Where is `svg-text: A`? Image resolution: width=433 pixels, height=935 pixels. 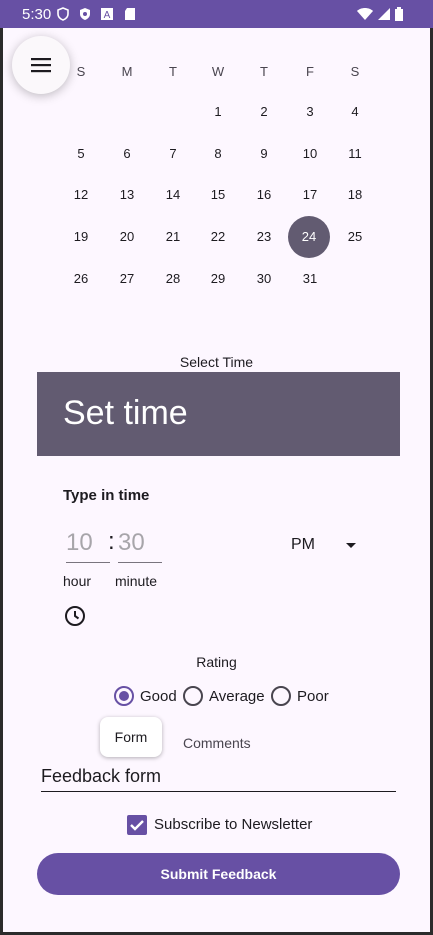 svg-text: A is located at coordinates (107, 15).